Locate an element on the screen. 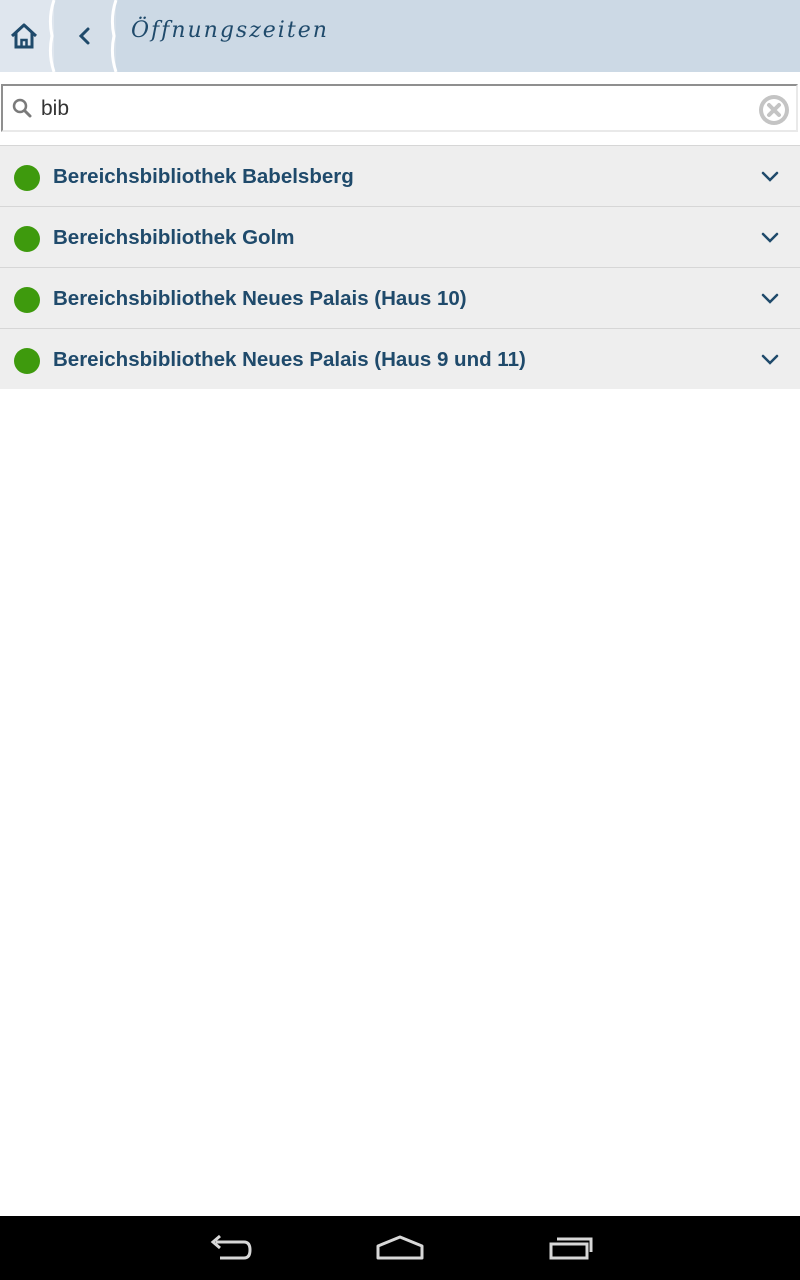 Image resolution: width=800 pixels, height=1280 pixels. search-bar is located at coordinates (399, 108).